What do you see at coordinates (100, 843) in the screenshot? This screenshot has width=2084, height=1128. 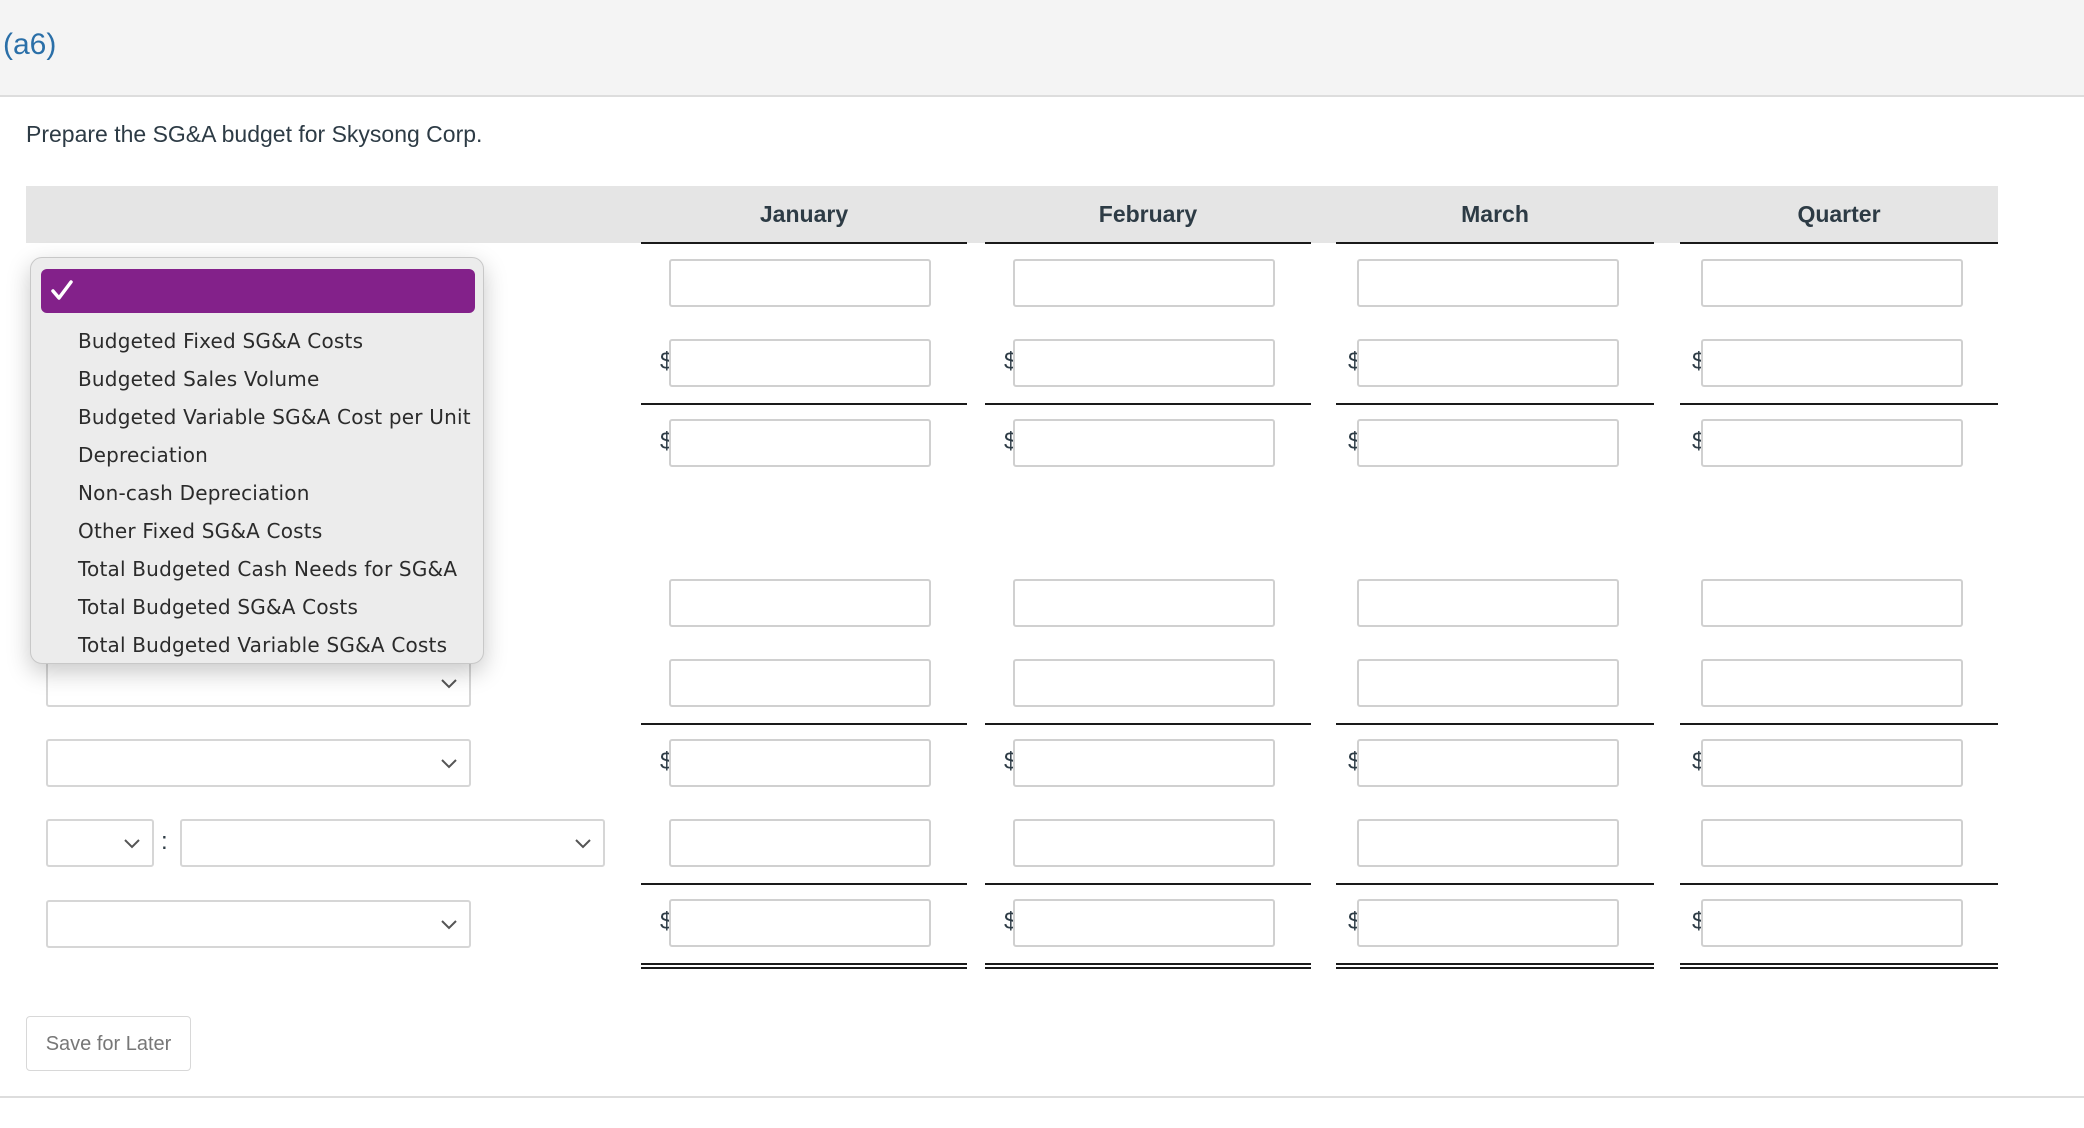 I see `row-7-prefix-select` at bounding box center [100, 843].